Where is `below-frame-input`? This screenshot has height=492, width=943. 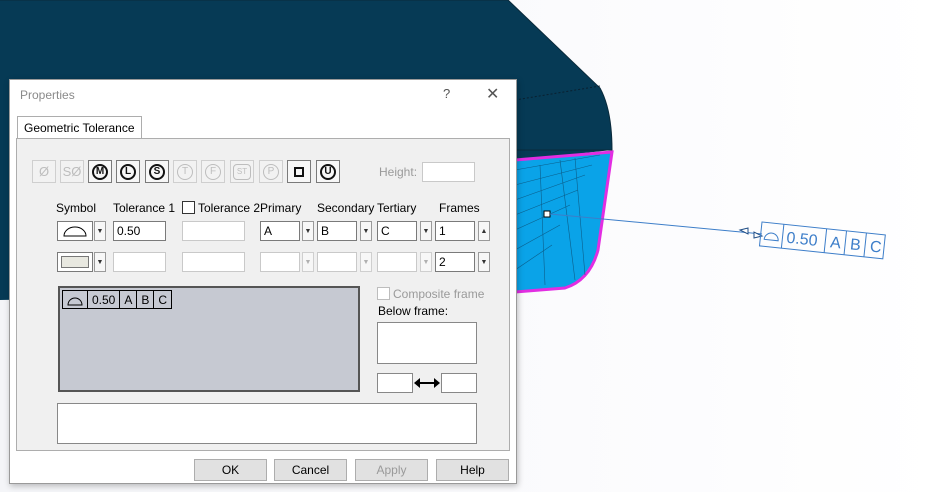
below-frame-input is located at coordinates (427, 343).